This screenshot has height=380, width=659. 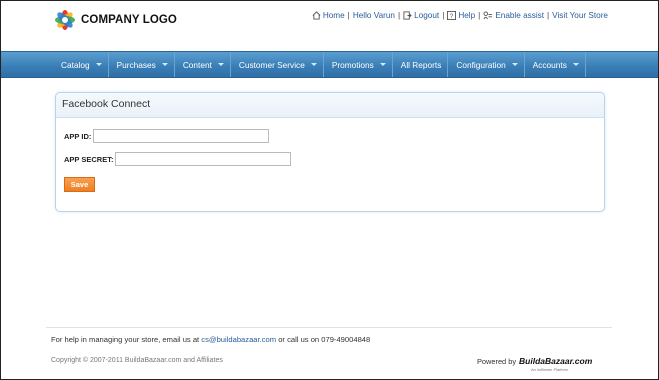 I want to click on company-logo: COMPANY LOGO, so click(x=115, y=20).